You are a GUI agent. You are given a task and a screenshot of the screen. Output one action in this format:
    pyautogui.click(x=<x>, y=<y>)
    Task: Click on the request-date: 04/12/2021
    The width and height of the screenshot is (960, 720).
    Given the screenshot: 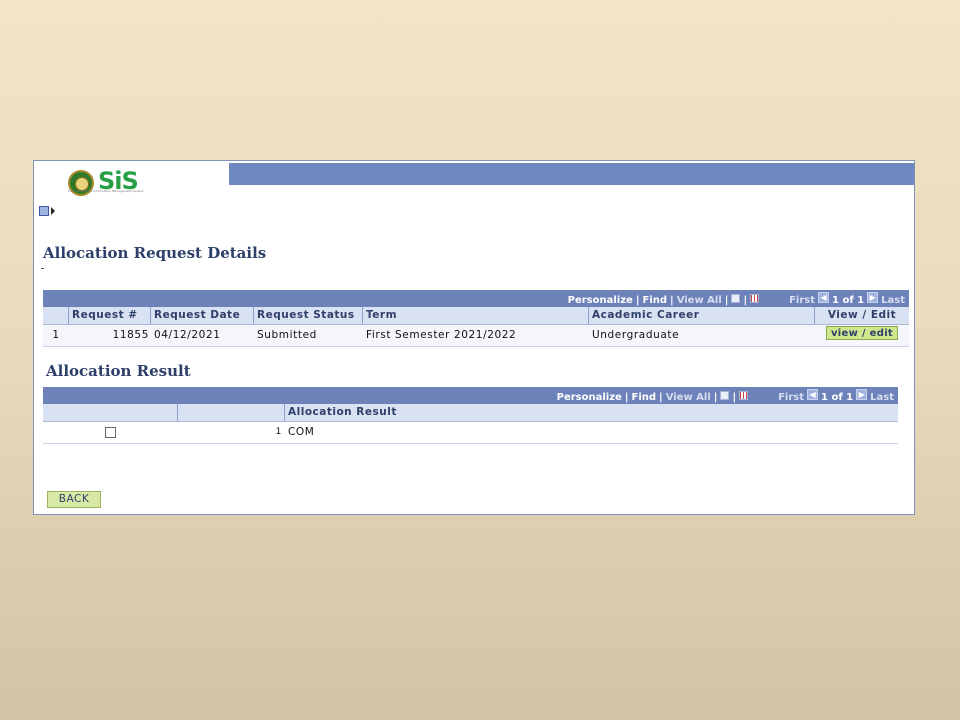 What is the action you would take?
    pyautogui.click(x=187, y=335)
    